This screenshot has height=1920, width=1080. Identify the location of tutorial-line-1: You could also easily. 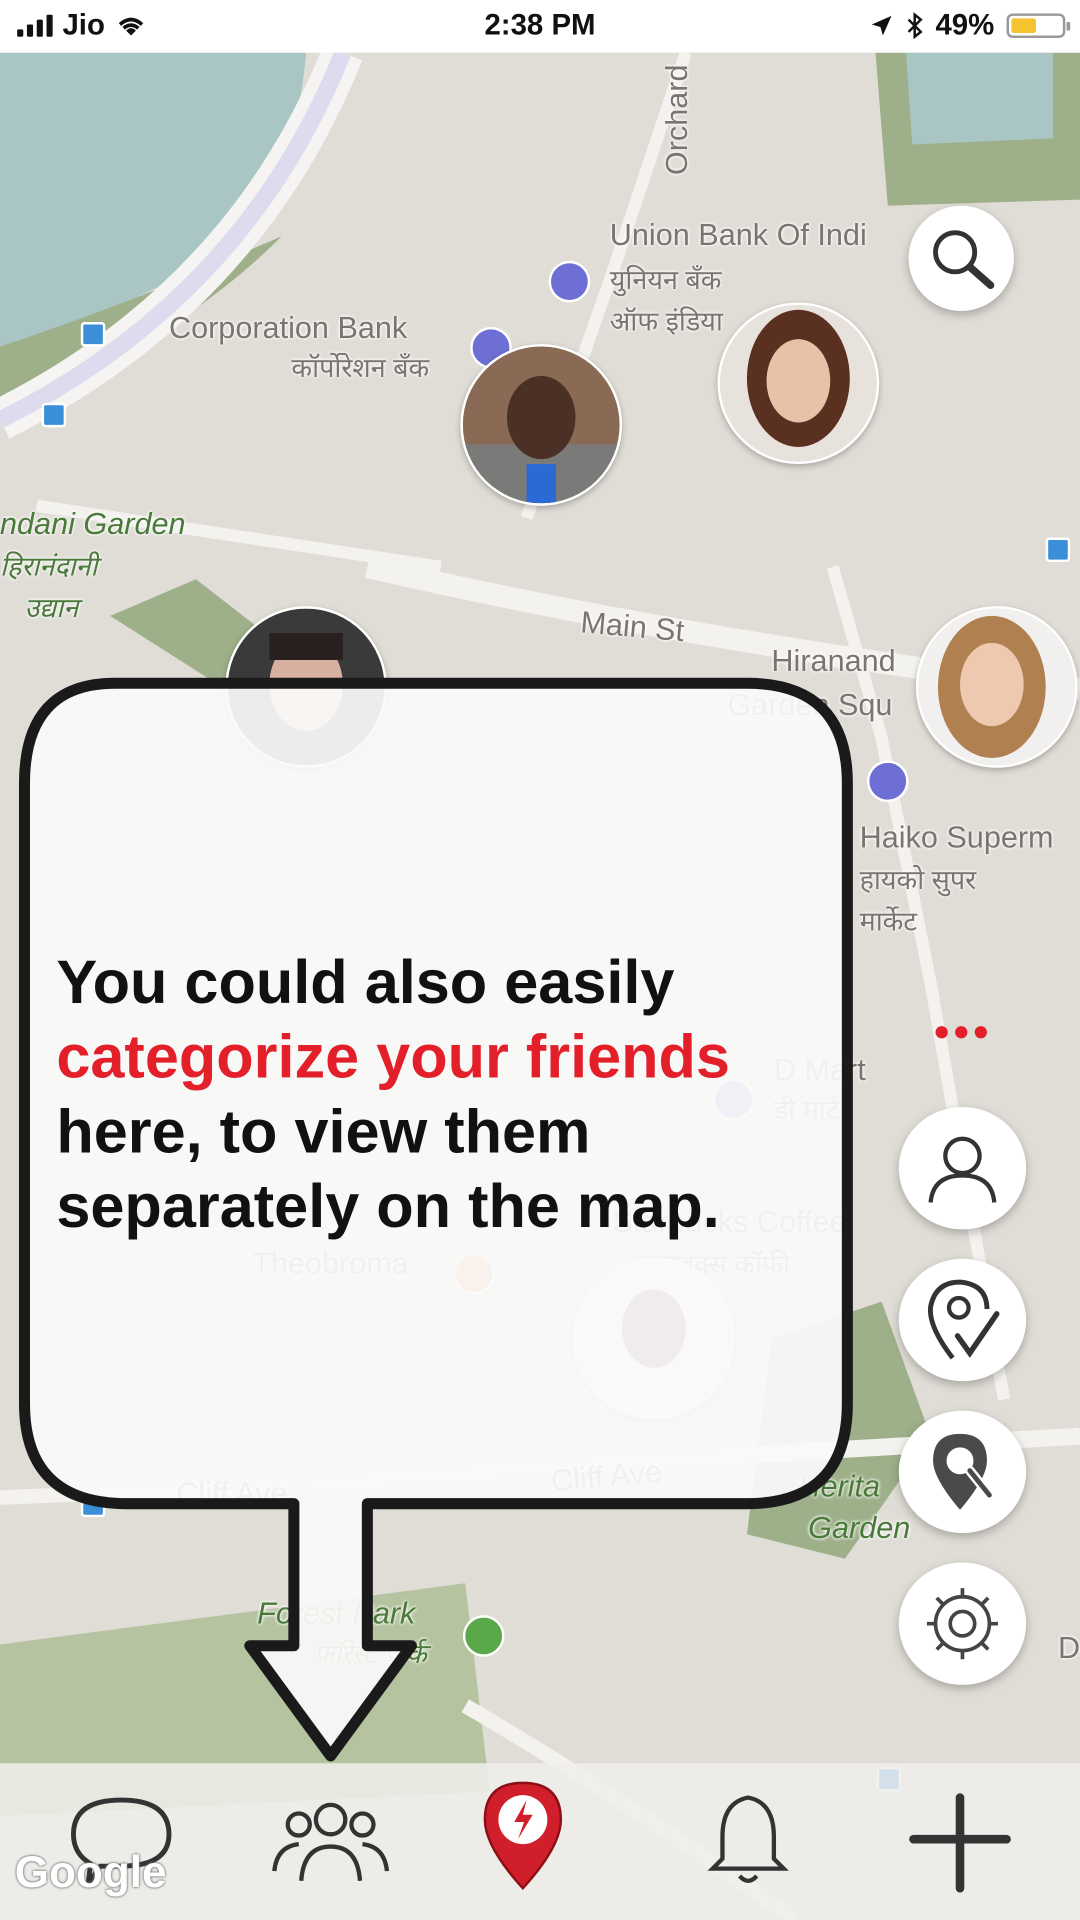
(365, 982).